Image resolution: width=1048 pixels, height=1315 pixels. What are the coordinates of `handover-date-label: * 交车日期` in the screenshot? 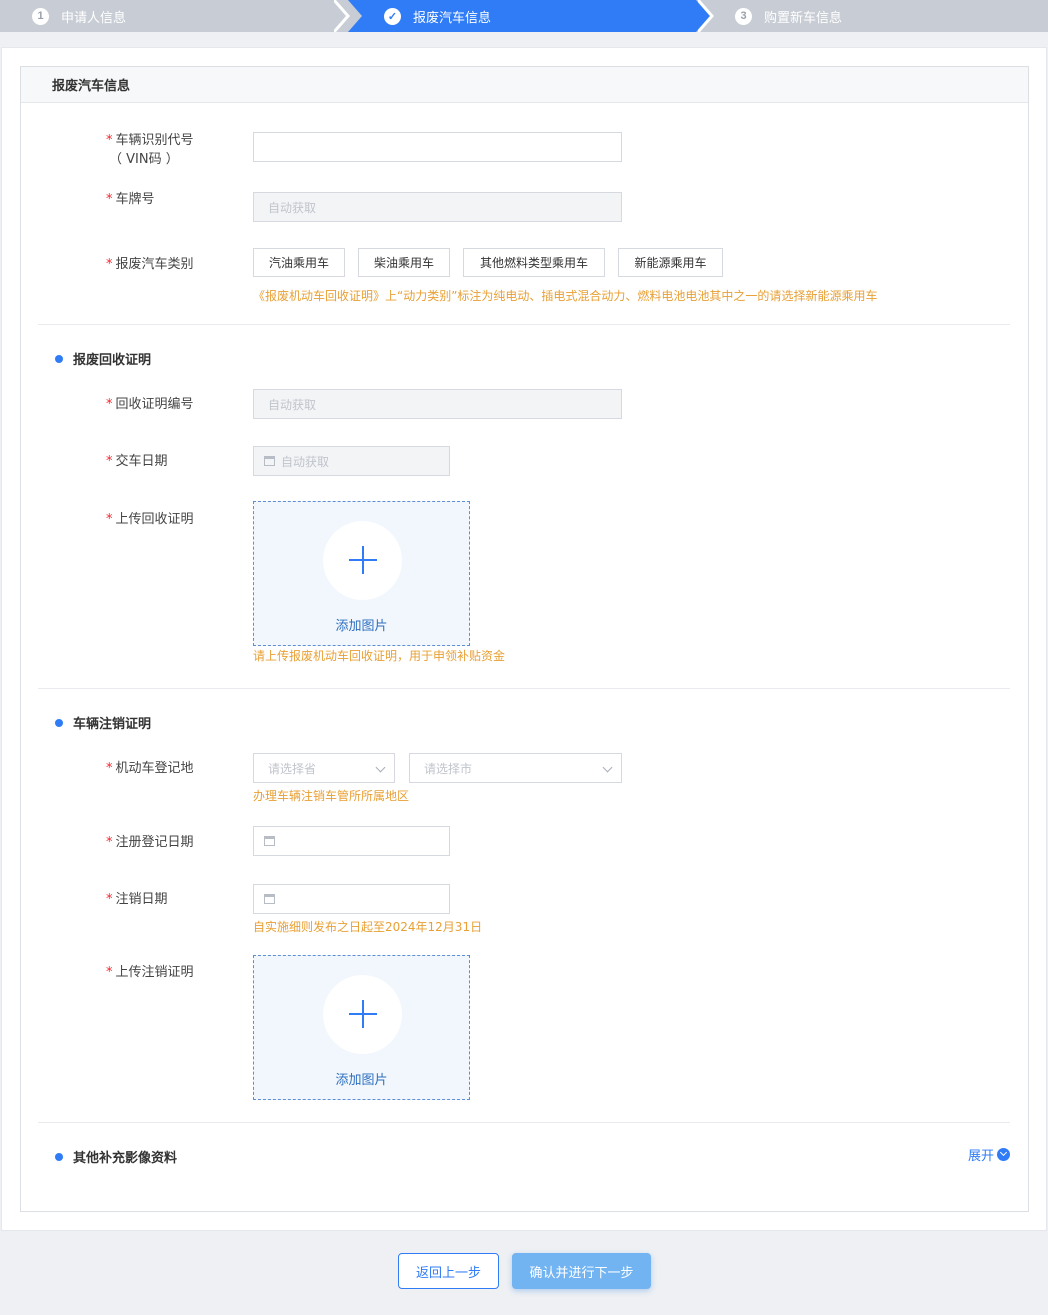 It's located at (137, 461).